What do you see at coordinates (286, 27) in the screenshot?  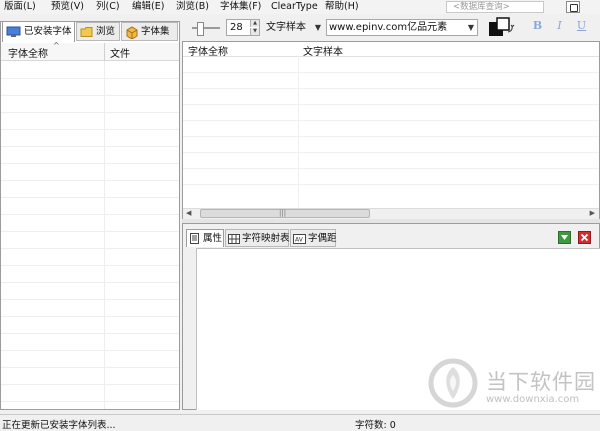 I see `sample-text-label: 文字样本` at bounding box center [286, 27].